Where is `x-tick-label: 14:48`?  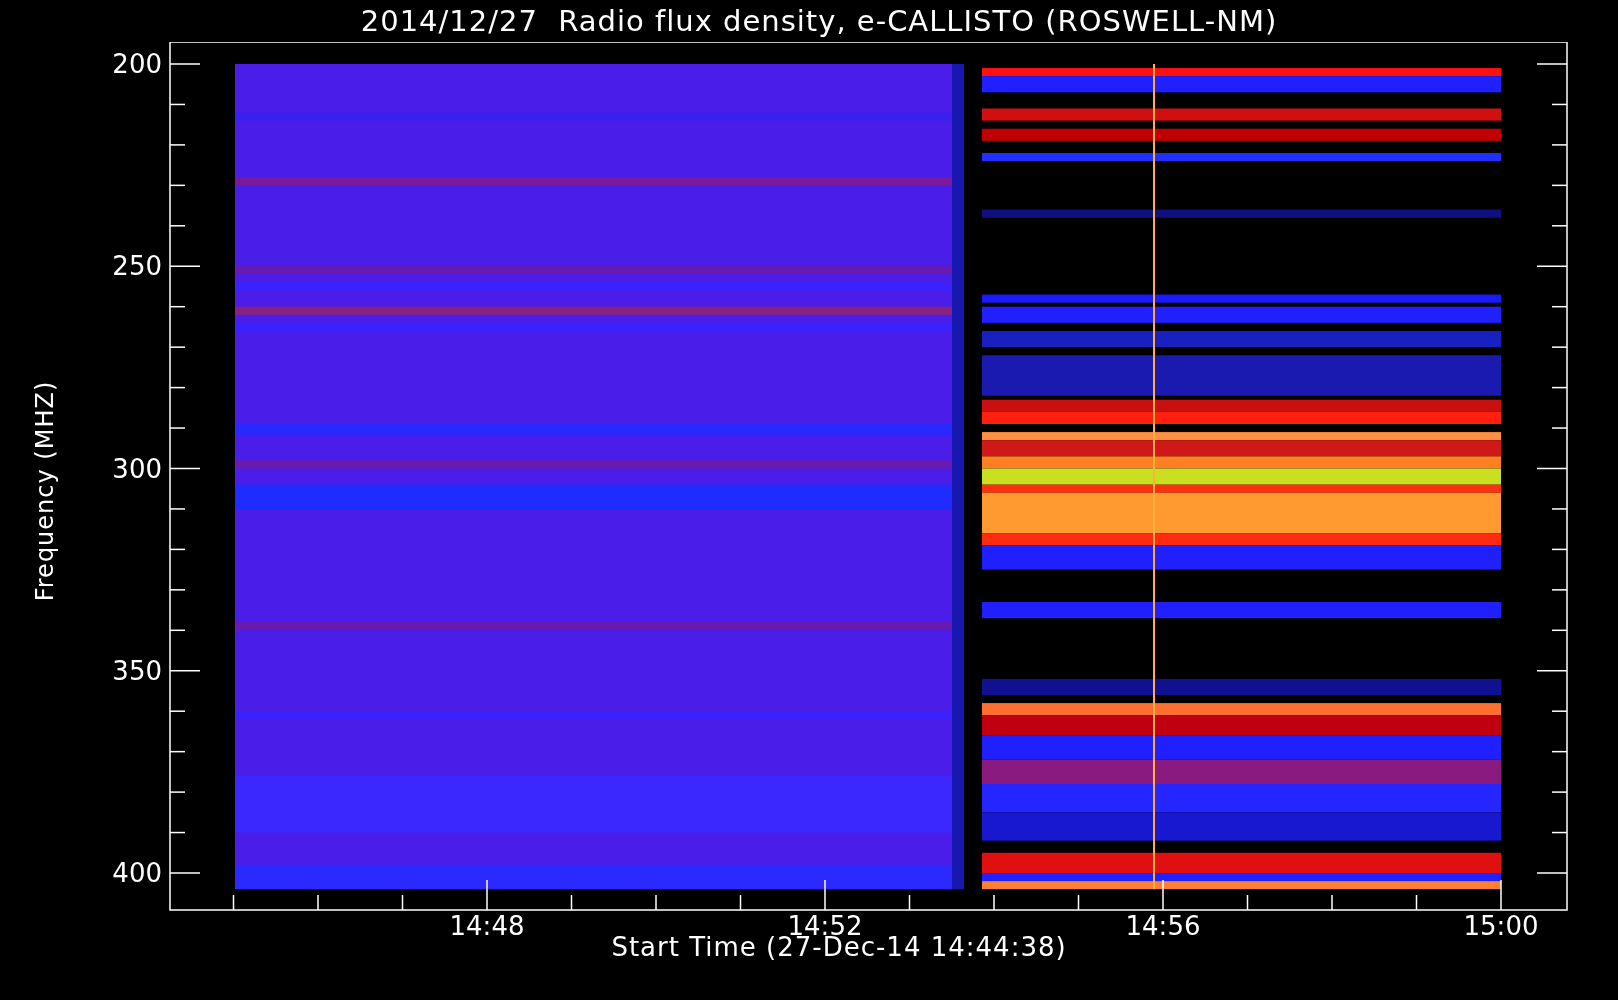 x-tick-label: 14:48 is located at coordinates (487, 925).